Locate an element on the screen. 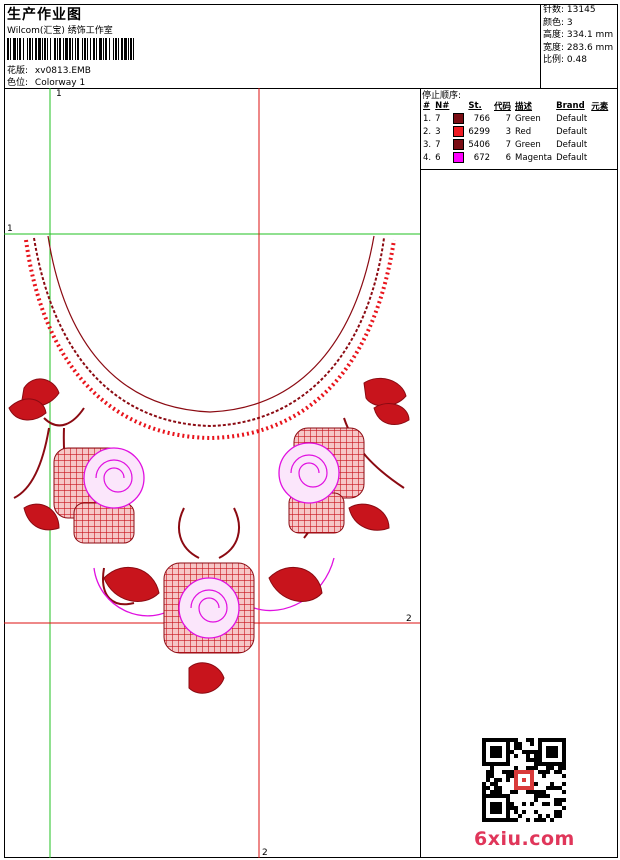  table-row: 4. 6 672 6 Magenta Default is located at coordinates (515, 157).